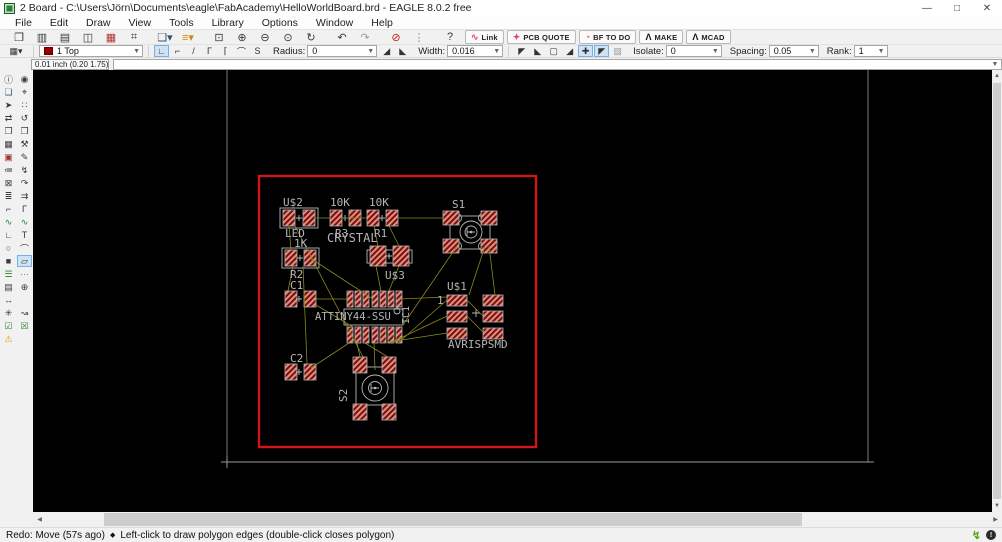  Describe the element at coordinates (342, 37) in the screenshot. I see `undo-icon: ↶` at that location.